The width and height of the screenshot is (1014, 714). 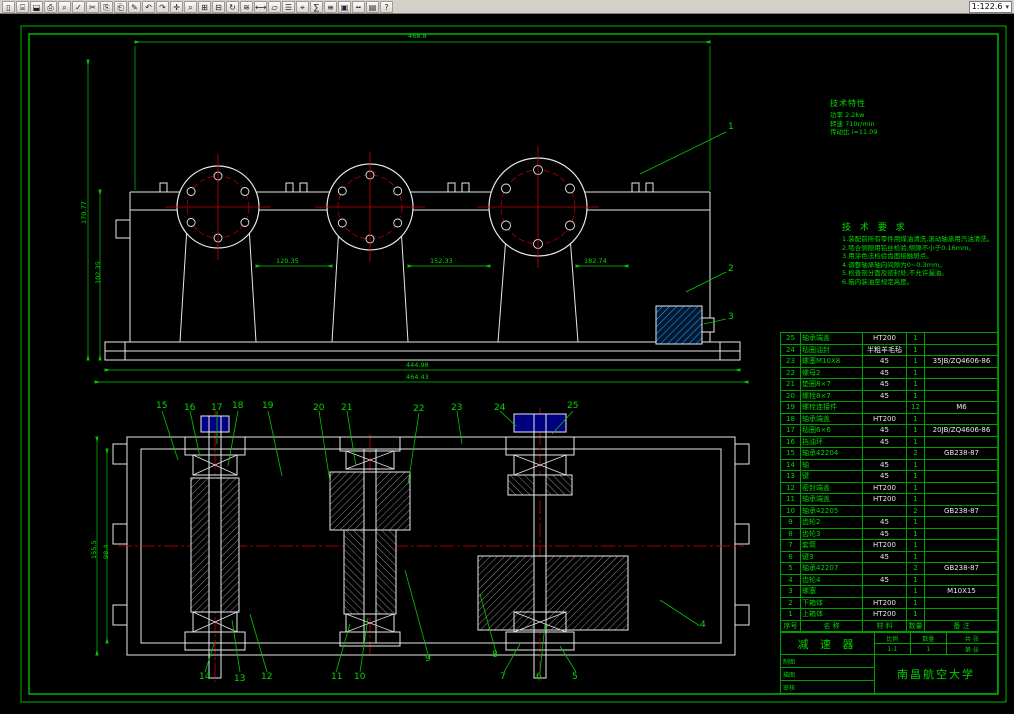 I want to click on bom-row: 21 垫圈8×7 45 1, so click(x=889, y=384).